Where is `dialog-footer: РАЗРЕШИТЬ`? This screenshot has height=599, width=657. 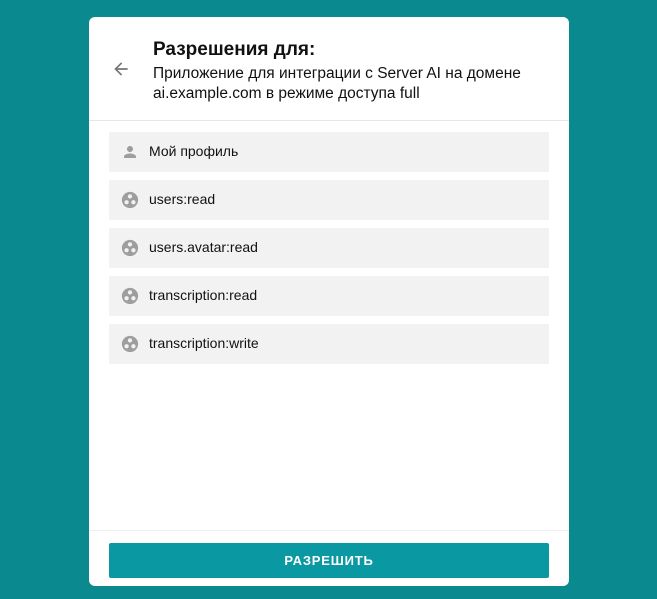
dialog-footer: РАЗРЕШИТЬ is located at coordinates (329, 558).